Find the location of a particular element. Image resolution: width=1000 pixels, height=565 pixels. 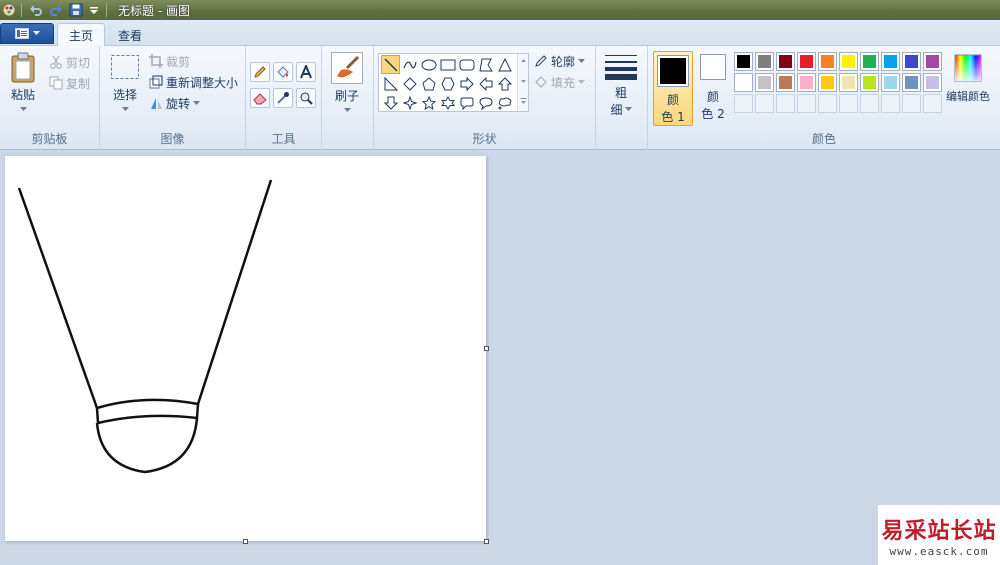

tab-home: 主页 is located at coordinates (81, 35).